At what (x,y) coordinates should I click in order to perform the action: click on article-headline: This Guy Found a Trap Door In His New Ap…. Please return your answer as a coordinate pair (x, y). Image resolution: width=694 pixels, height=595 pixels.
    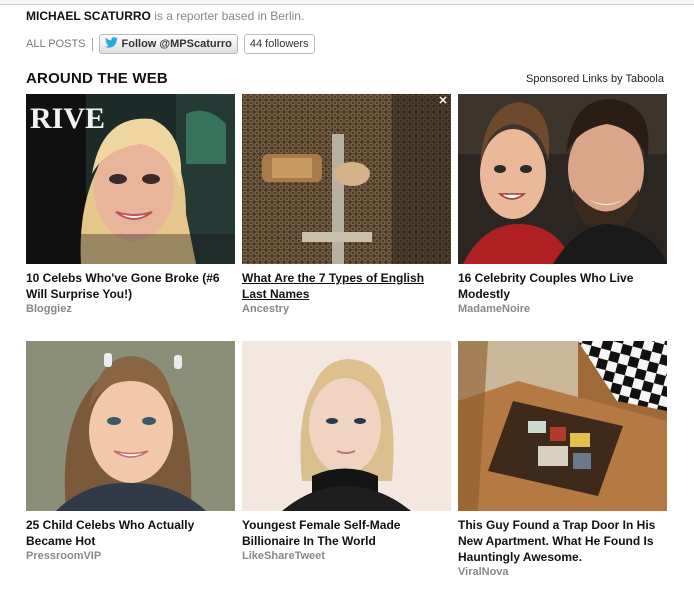
    Looking at the image, I should click on (562, 541).